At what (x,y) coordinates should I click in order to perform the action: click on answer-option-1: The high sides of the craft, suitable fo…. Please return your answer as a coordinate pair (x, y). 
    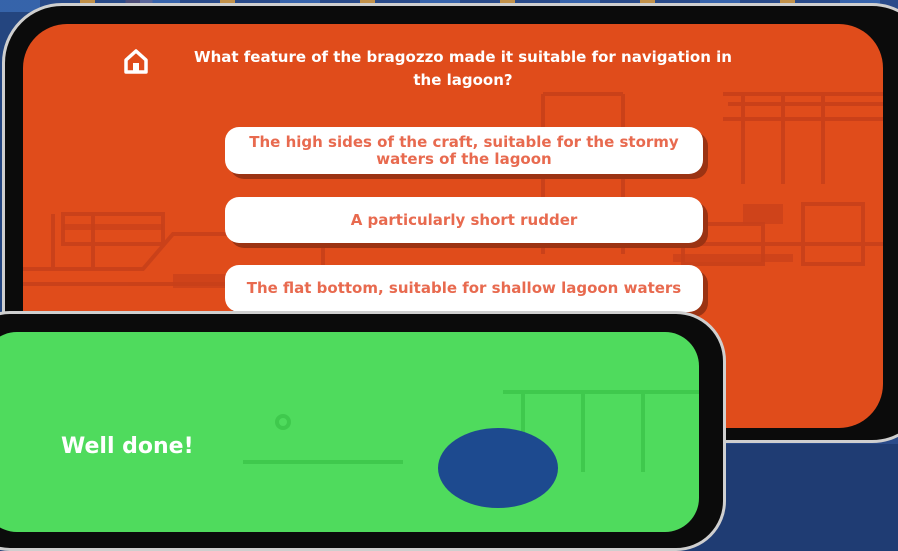
    Looking at the image, I should click on (464, 150).